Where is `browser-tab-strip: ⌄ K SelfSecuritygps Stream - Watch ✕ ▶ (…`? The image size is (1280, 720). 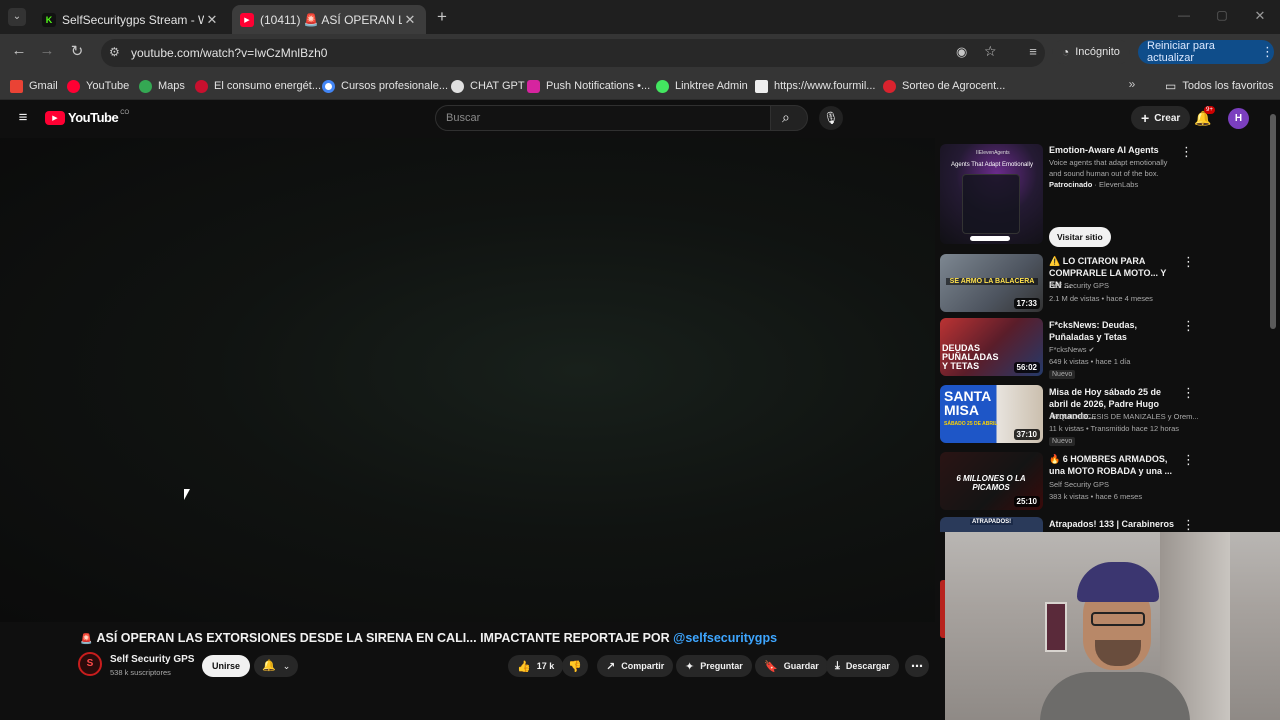
browser-tab-strip: ⌄ K SelfSecuritygps Stream - Watch ✕ ▶ (… is located at coordinates (640, 17).